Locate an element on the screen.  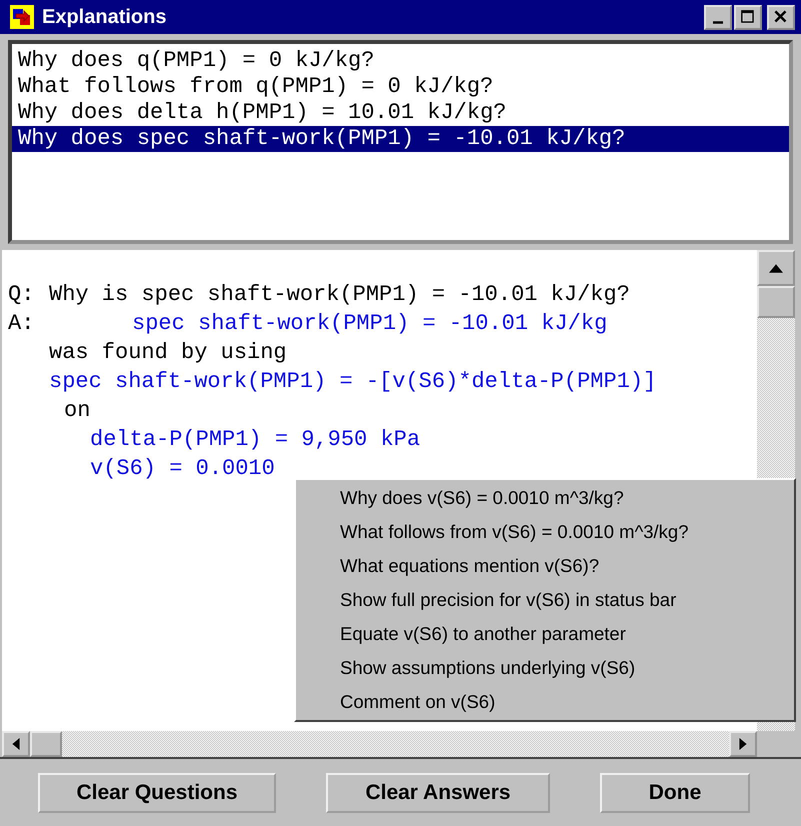
minimize-icon is located at coordinates (718, 22).